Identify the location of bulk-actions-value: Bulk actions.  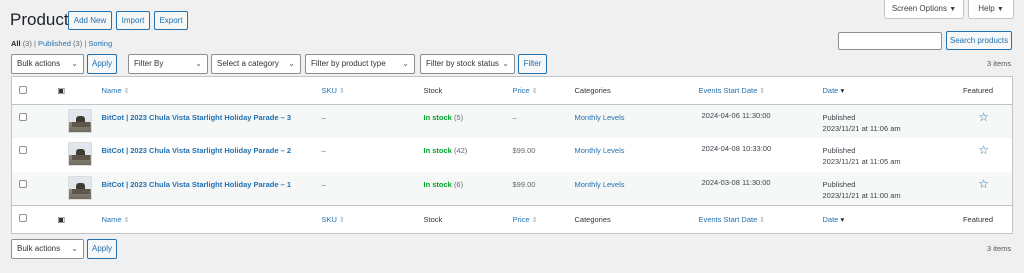
(39, 63).